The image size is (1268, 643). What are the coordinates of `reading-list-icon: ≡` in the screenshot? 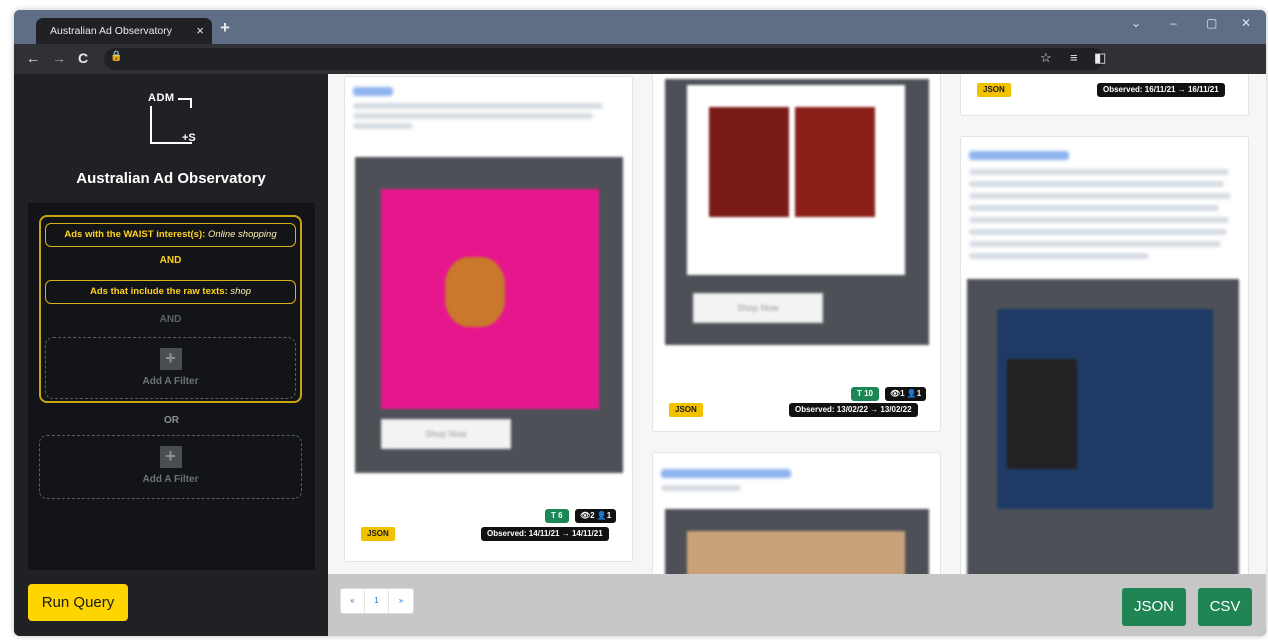 It's located at (1074, 57).